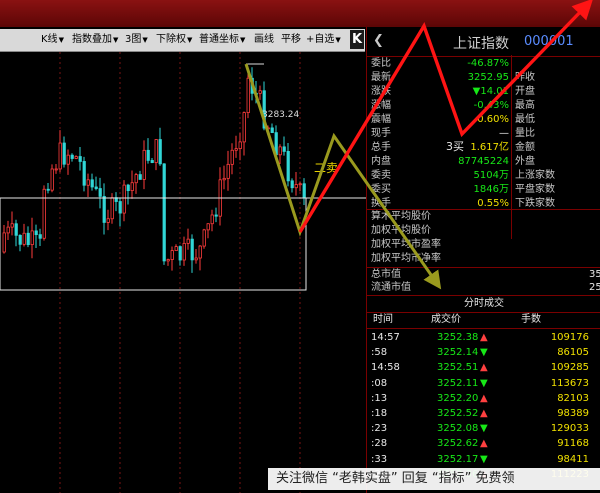 The width and height of the screenshot is (600, 493). What do you see at coordinates (379, 459) in the screenshot?
I see `trade-time: :33` at bounding box center [379, 459].